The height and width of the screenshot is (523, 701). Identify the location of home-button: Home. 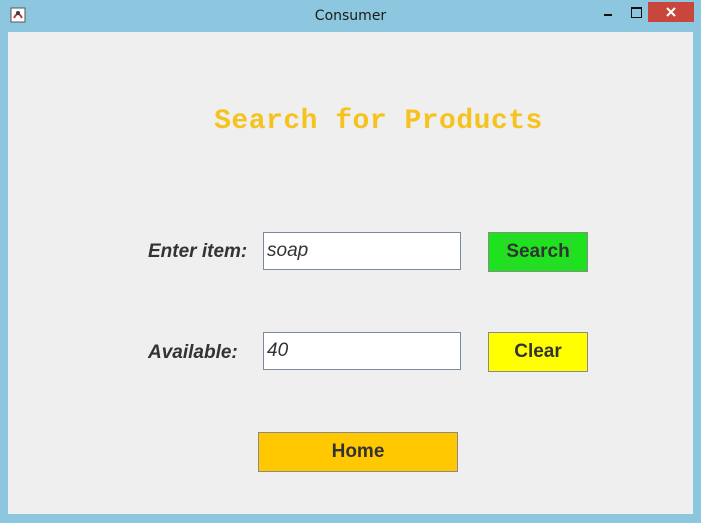
(358, 452).